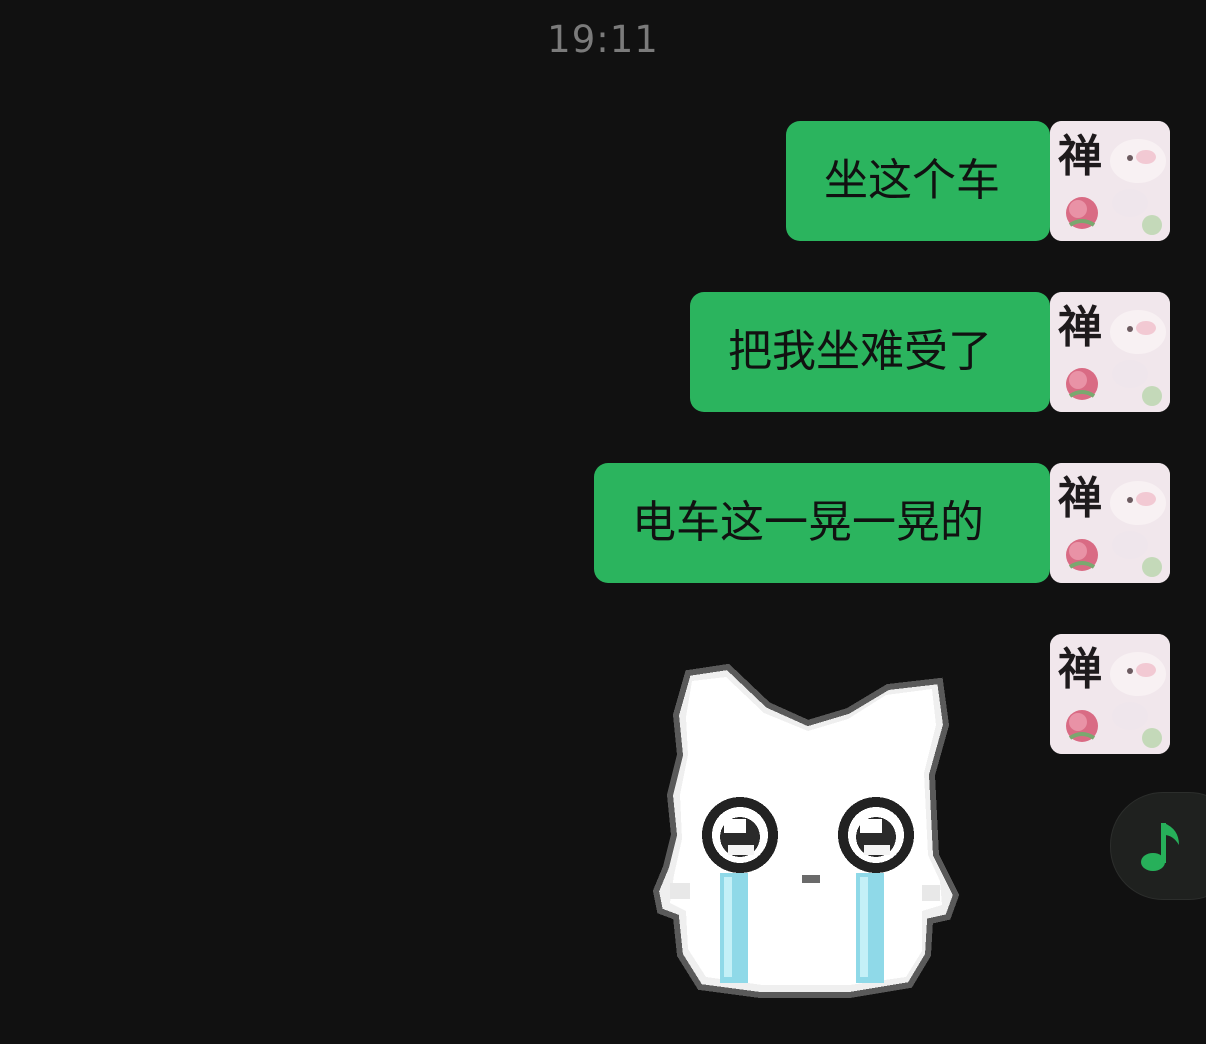  I want to click on music-note-icon, so click(1160, 847).